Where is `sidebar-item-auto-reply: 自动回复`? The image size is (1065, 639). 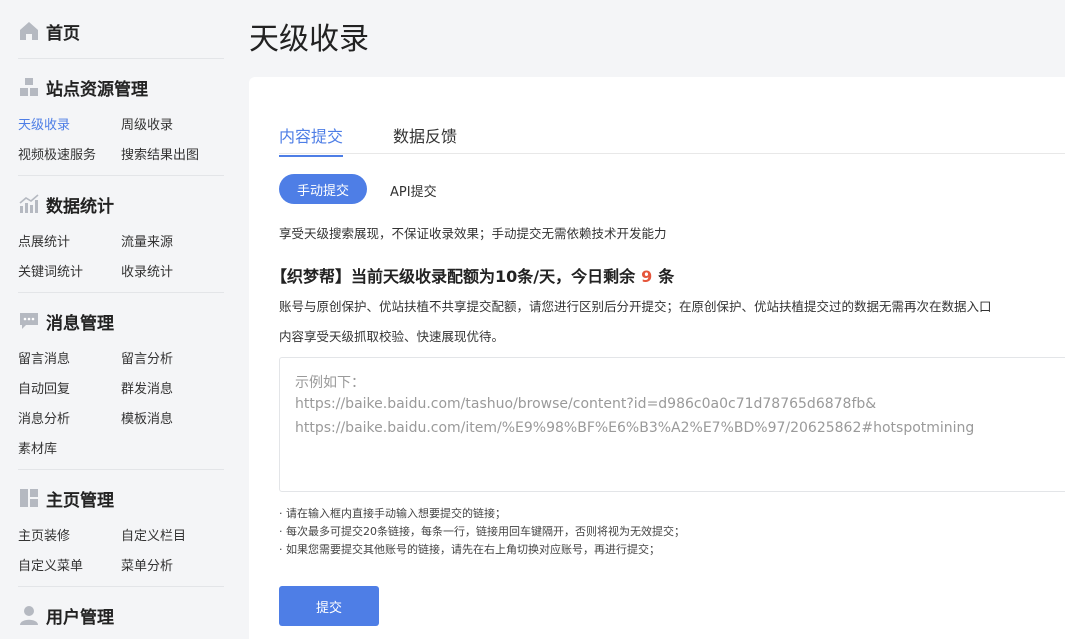 sidebar-item-auto-reply: 自动回复 is located at coordinates (44, 387).